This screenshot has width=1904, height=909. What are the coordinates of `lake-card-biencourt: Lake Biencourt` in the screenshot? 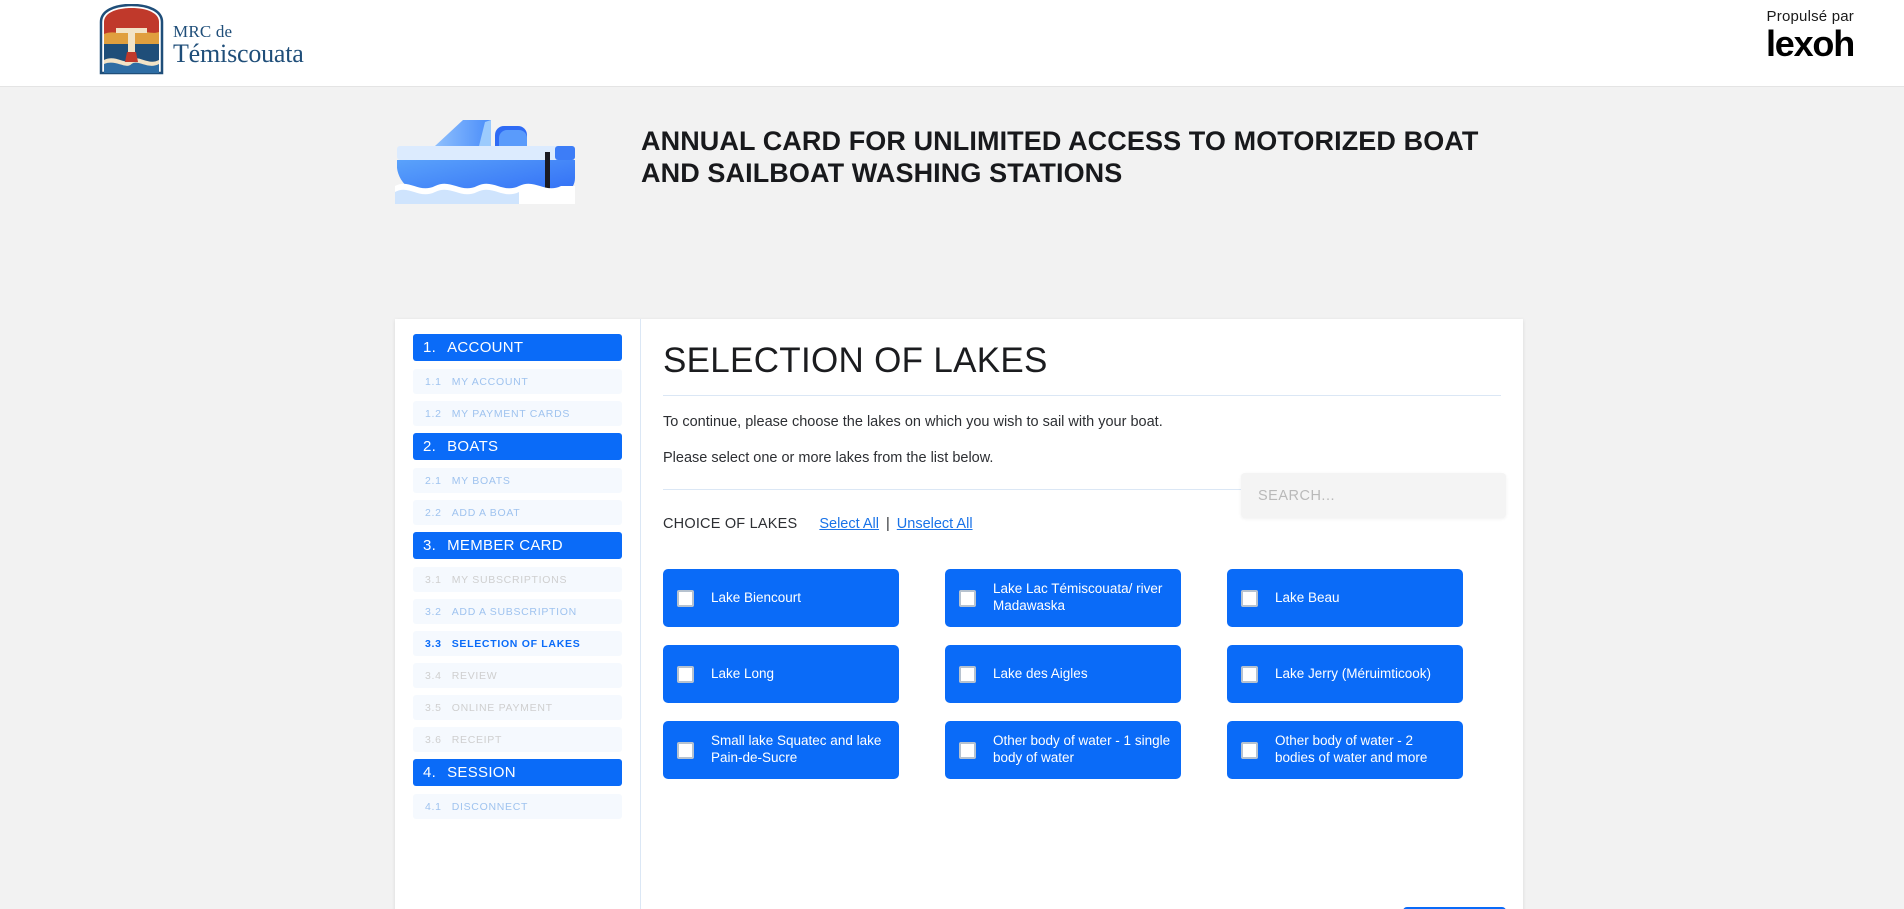 It's located at (781, 598).